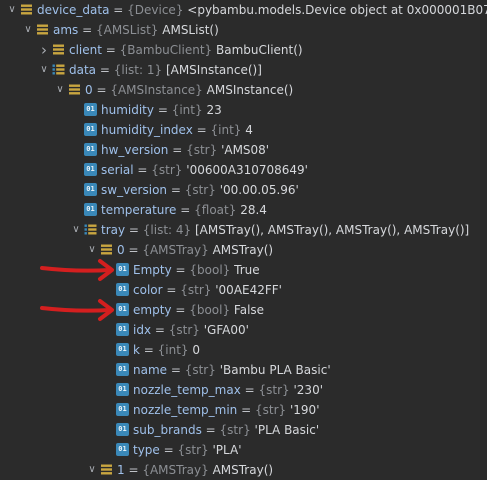 The width and height of the screenshot is (487, 480). What do you see at coordinates (227, 450) in the screenshot?
I see `variable-value: 'PLA'` at bounding box center [227, 450].